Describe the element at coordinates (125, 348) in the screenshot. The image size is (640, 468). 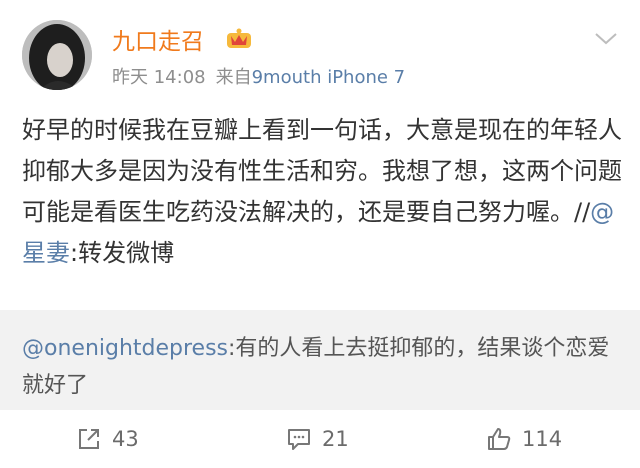
I see `repost-mention-link: @onenightdepress` at that location.